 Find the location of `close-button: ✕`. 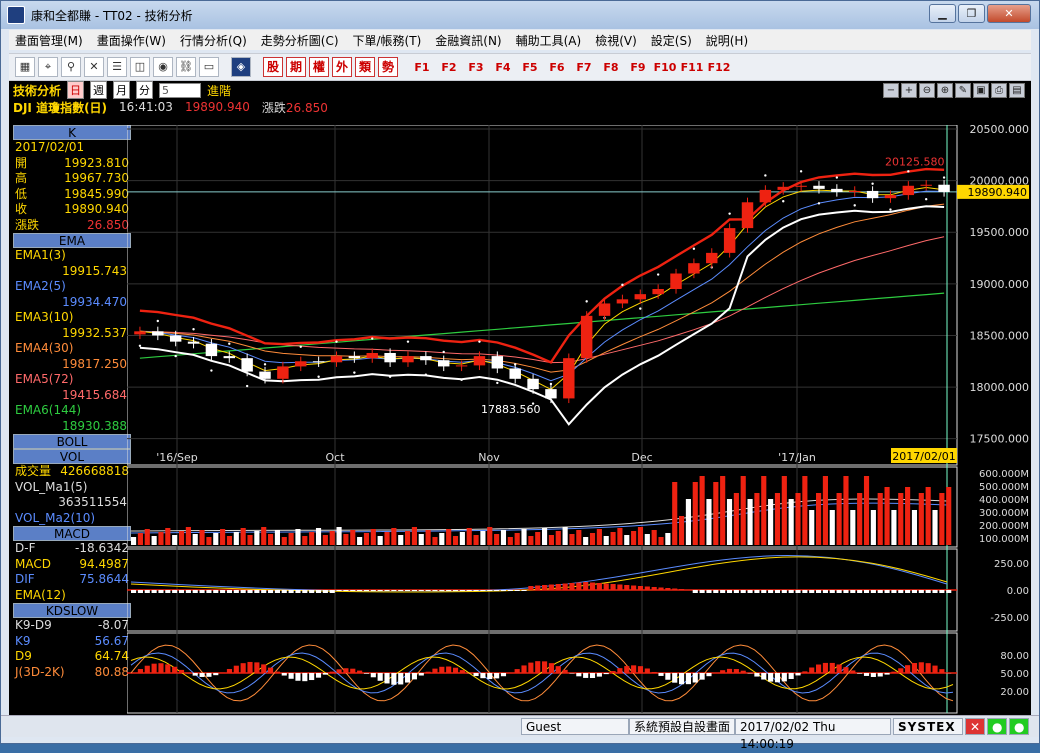

close-button: ✕ is located at coordinates (1009, 13).